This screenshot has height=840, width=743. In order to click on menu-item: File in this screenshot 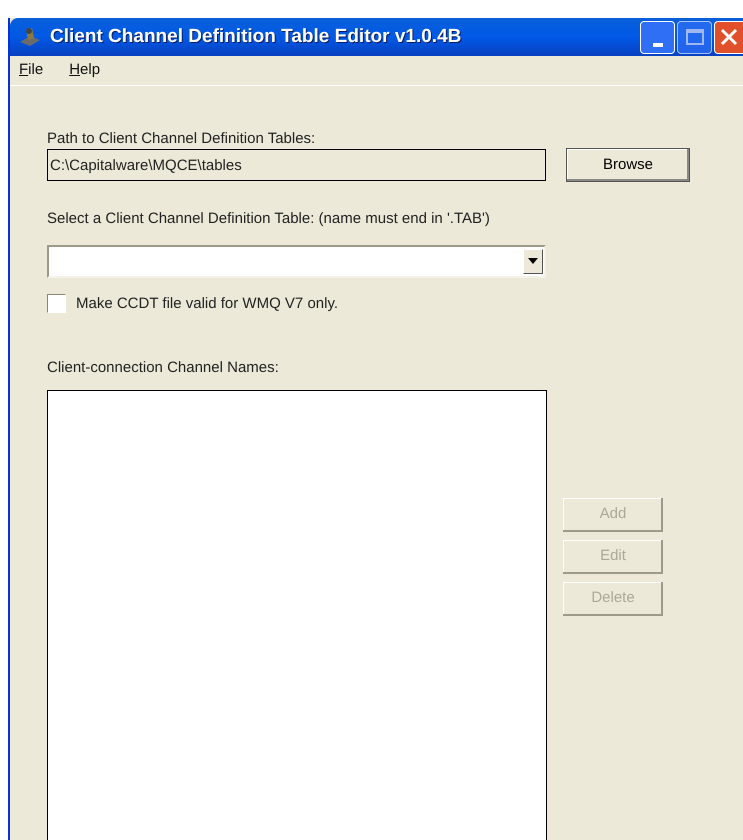, I will do `click(31, 70)`.